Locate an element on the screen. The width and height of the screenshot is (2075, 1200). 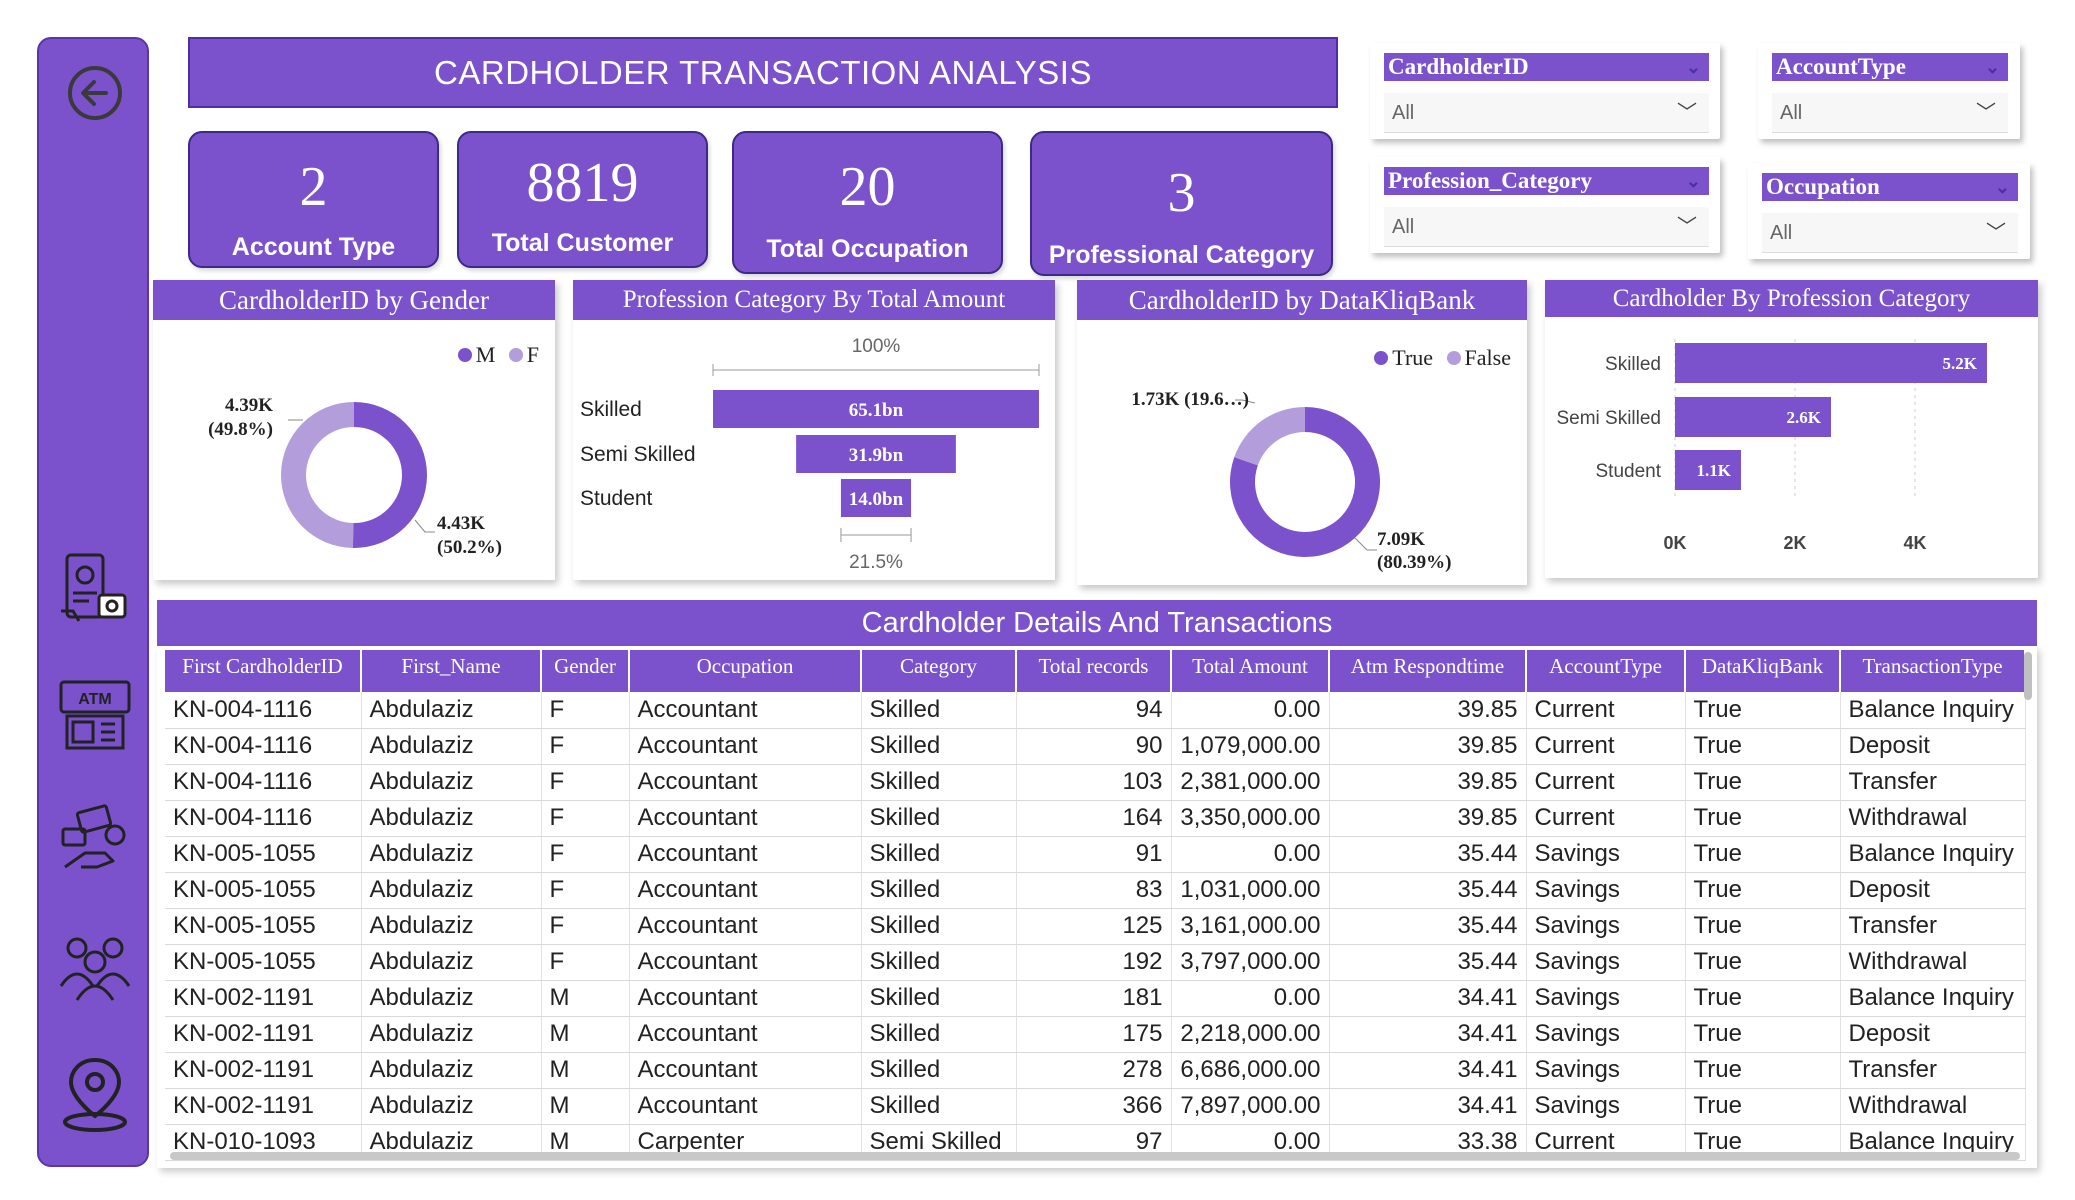
table-cell: 90 is located at coordinates (1094, 746).